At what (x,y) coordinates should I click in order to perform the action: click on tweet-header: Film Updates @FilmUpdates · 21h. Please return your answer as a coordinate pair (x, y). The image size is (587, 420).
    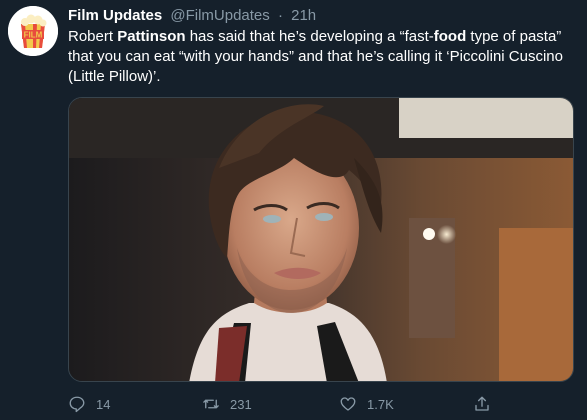
    Looking at the image, I should click on (192, 16).